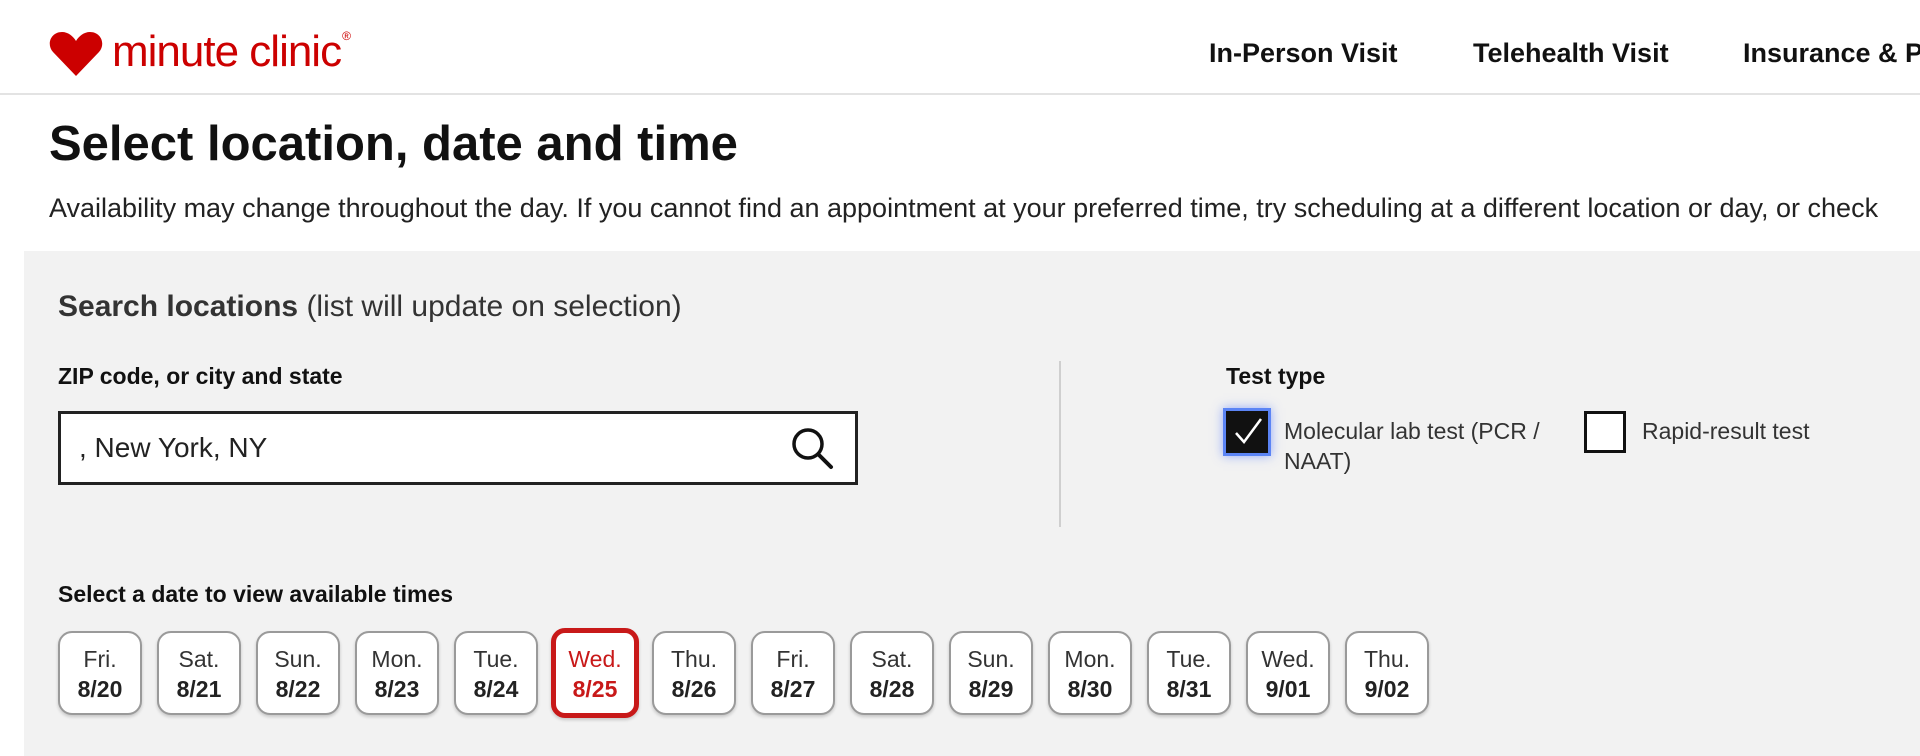  I want to click on date-value: 9/01, so click(1288, 689).